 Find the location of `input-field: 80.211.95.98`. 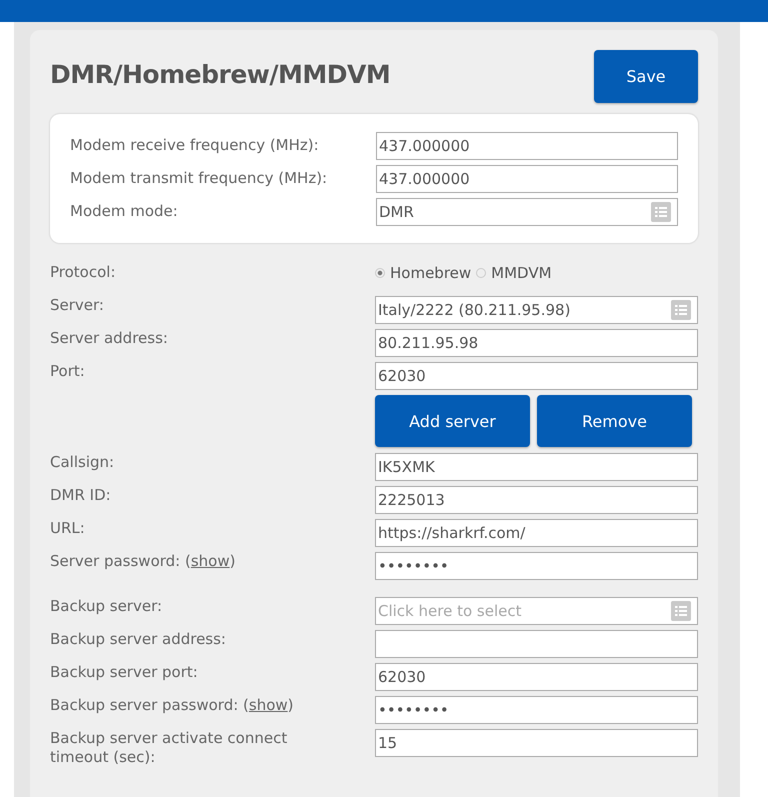

input-field: 80.211.95.98 is located at coordinates (536, 343).